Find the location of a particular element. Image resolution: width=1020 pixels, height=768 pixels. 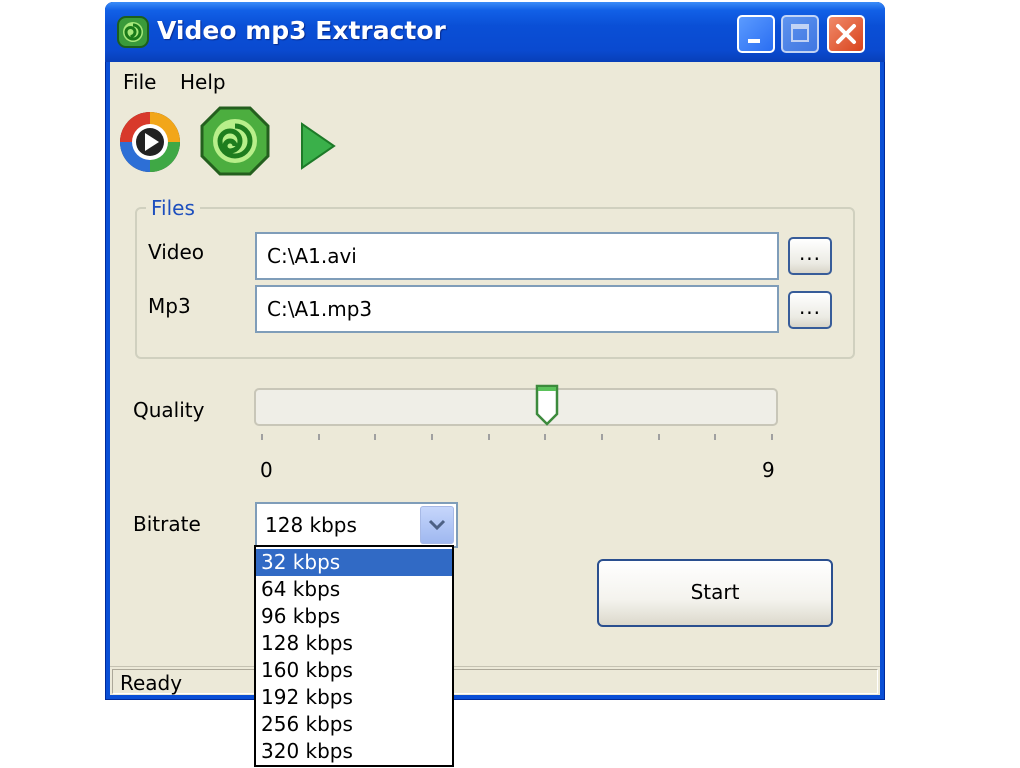

maximize-button is located at coordinates (800, 34).